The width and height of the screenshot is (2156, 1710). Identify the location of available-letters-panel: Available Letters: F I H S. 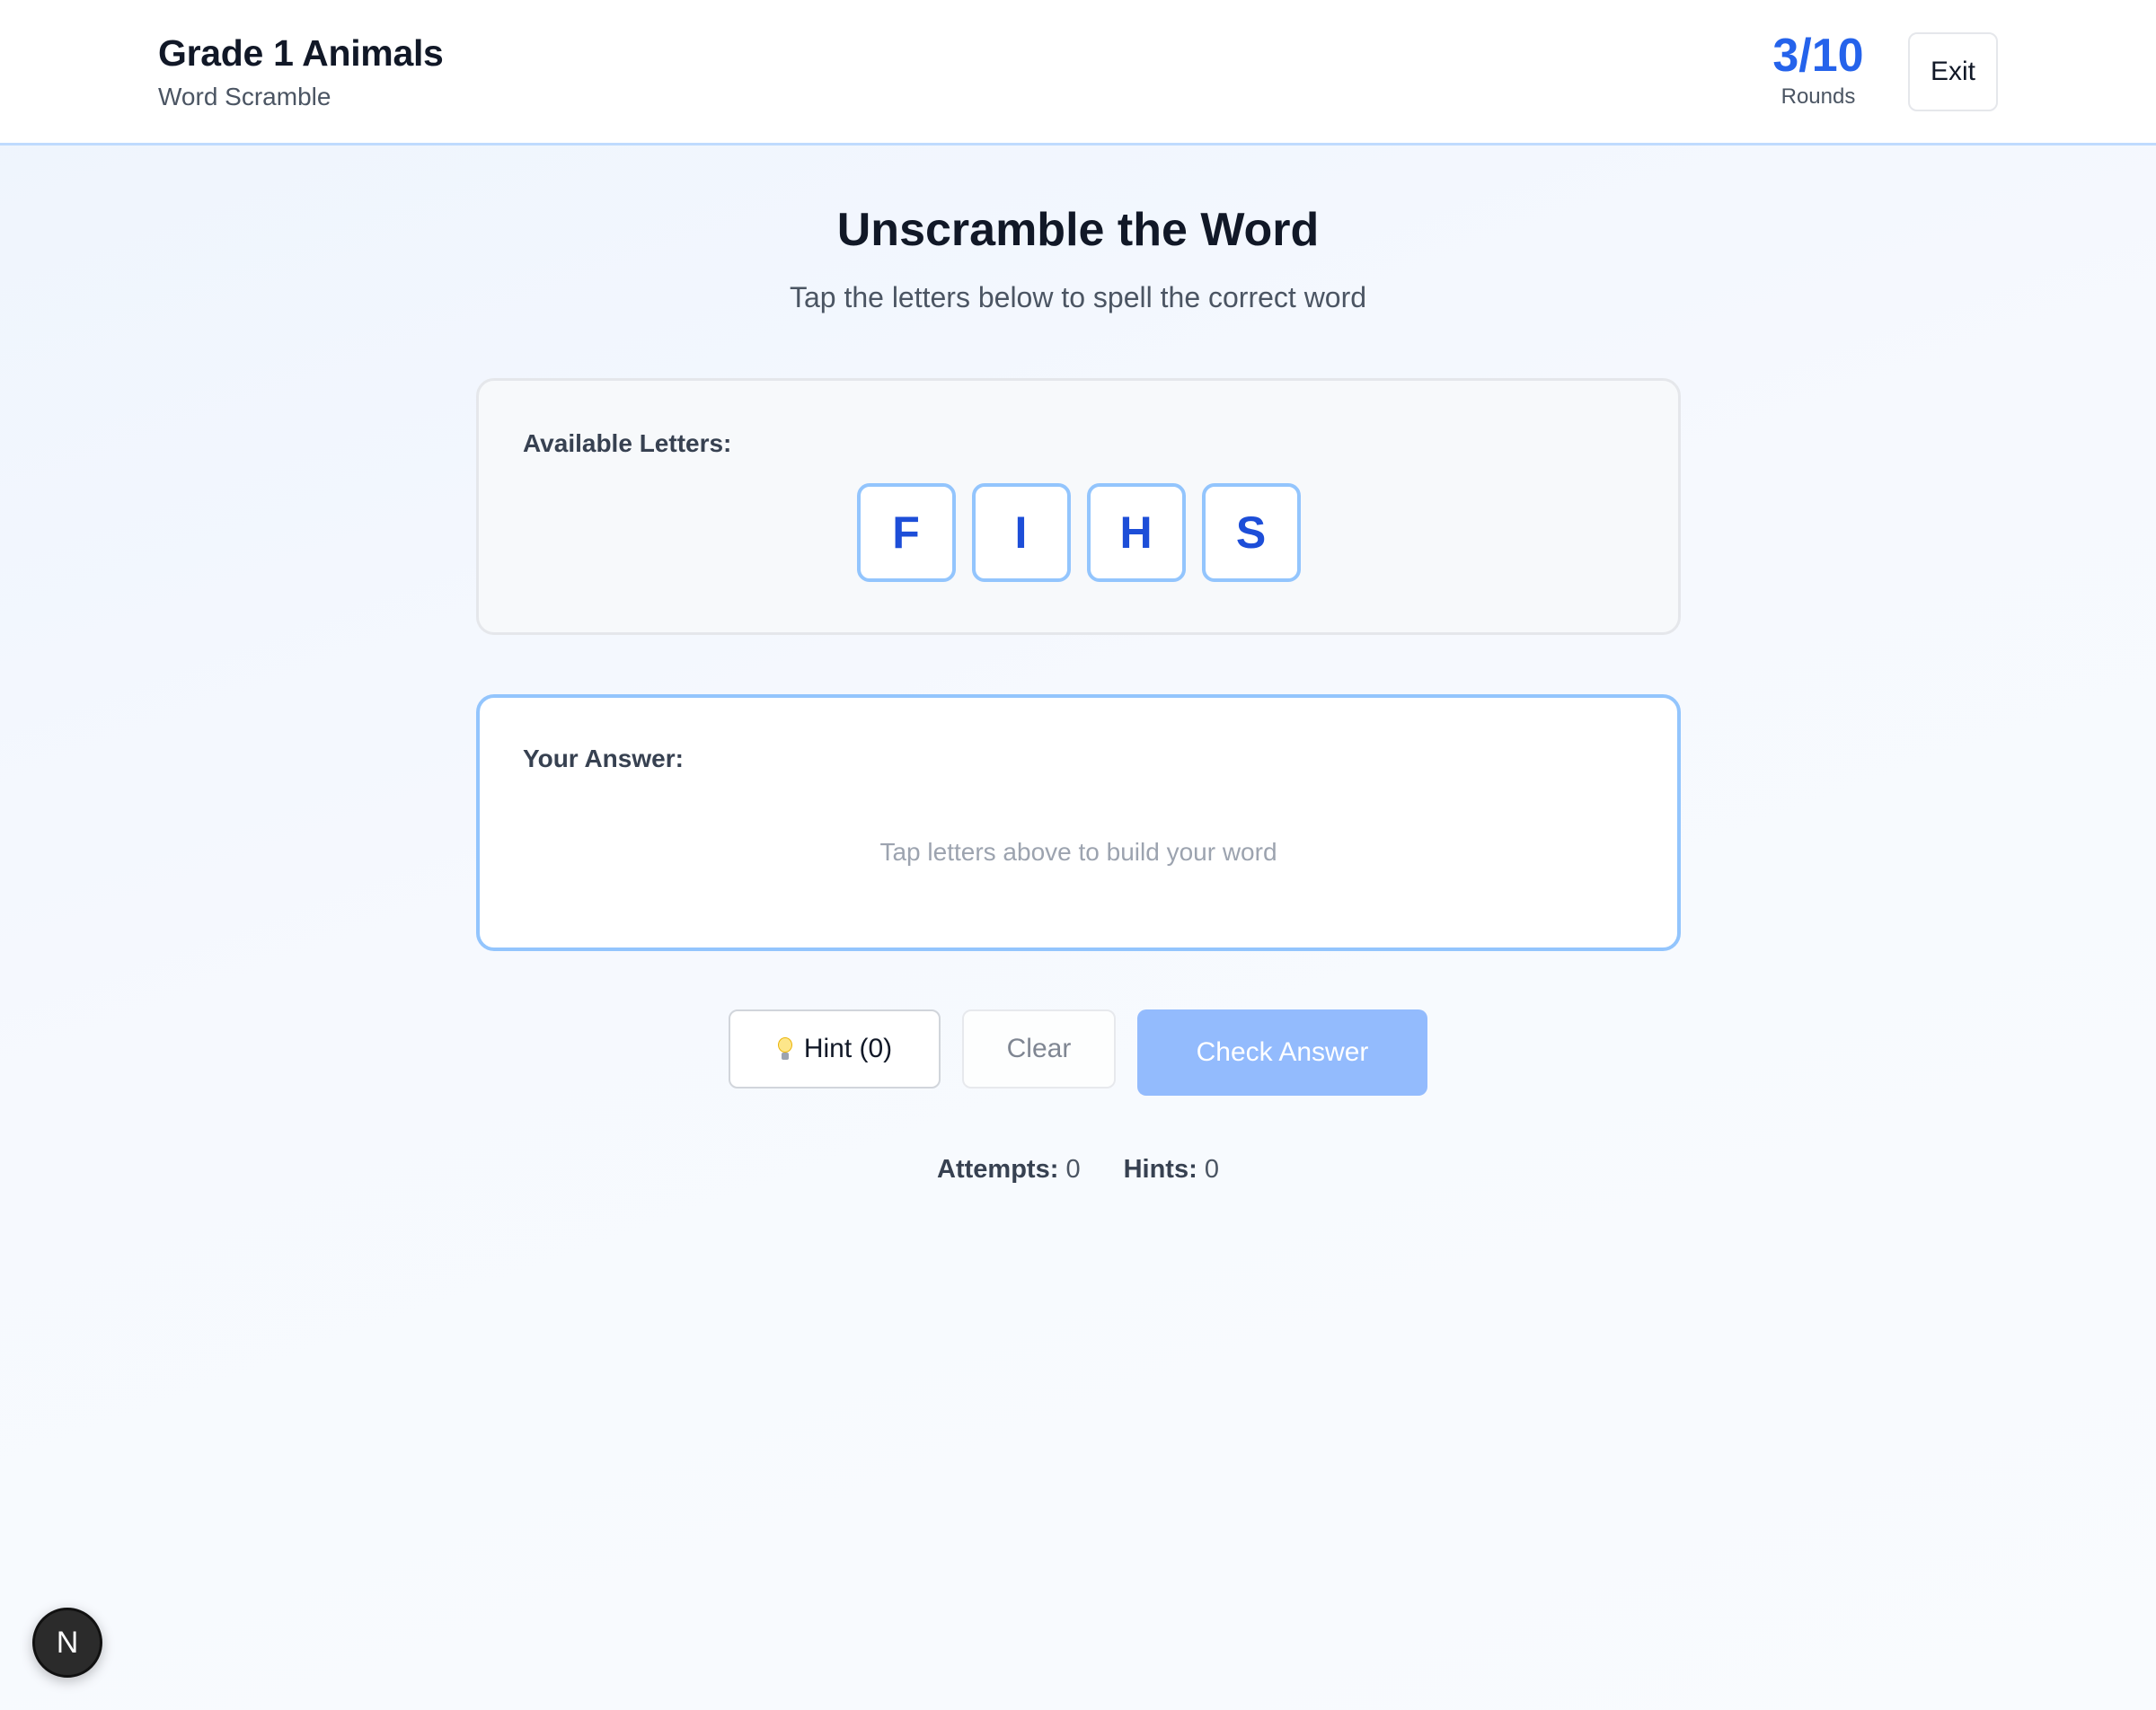
(1078, 506).